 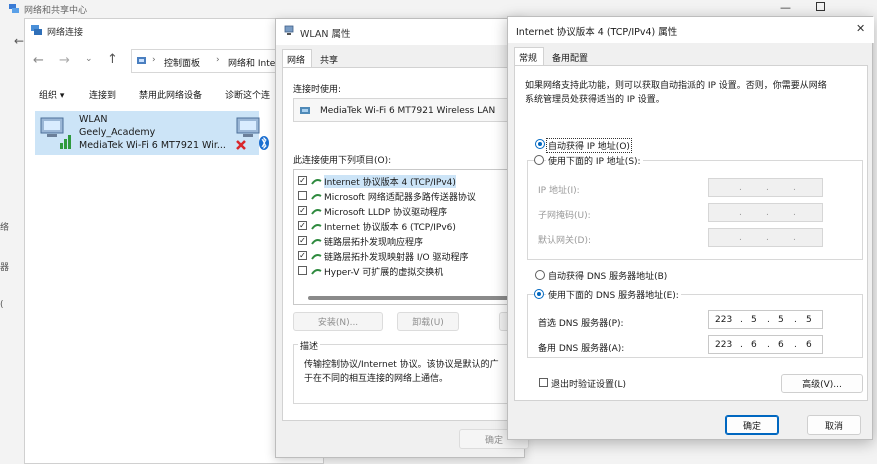 I want to click on cmd-organize: 组织 ▾, so click(x=51, y=94).